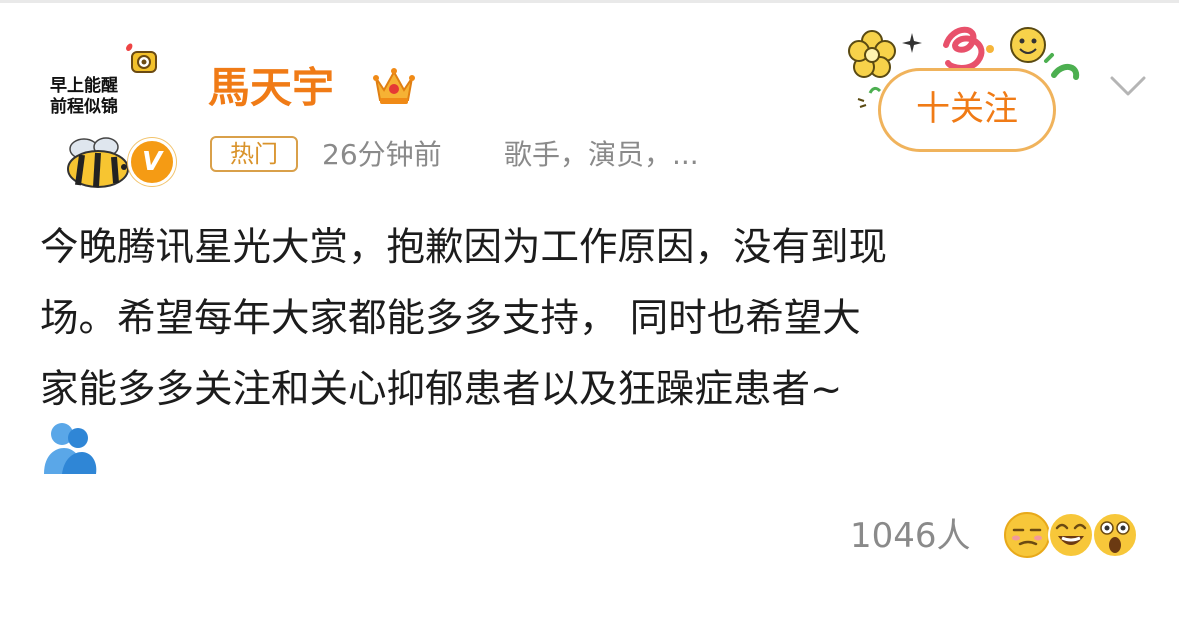  I want to click on avatar-text-line-2: 前程似锦, so click(84, 107).